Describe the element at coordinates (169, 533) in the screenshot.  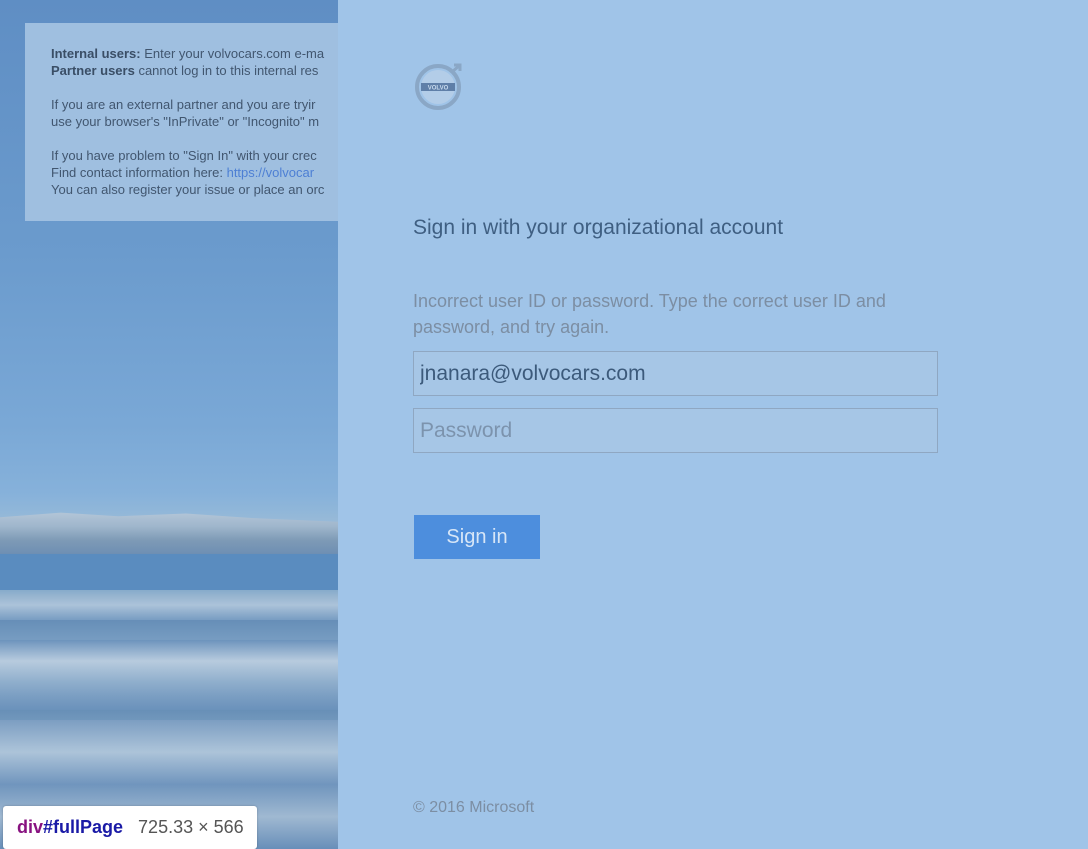
I see `background-coastline` at that location.